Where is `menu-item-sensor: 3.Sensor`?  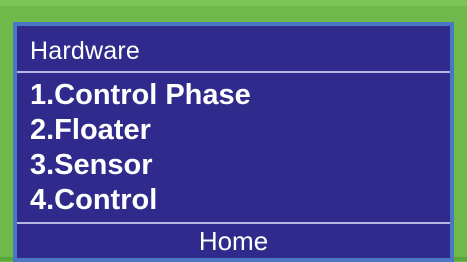
menu-item-sensor: 3.Sensor is located at coordinates (140, 165).